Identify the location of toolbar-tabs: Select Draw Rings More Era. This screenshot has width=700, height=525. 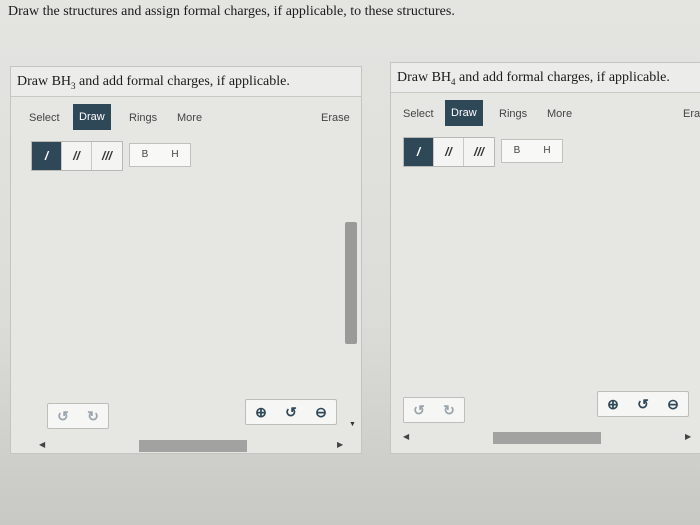
(545, 113).